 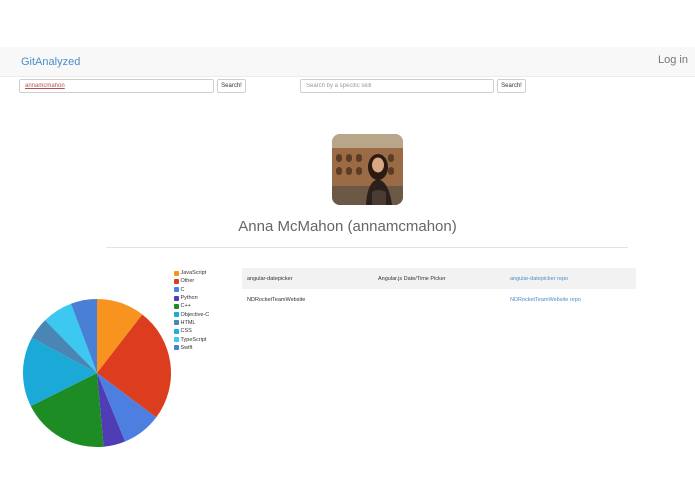 I want to click on legend-item: Other, so click(x=191, y=281).